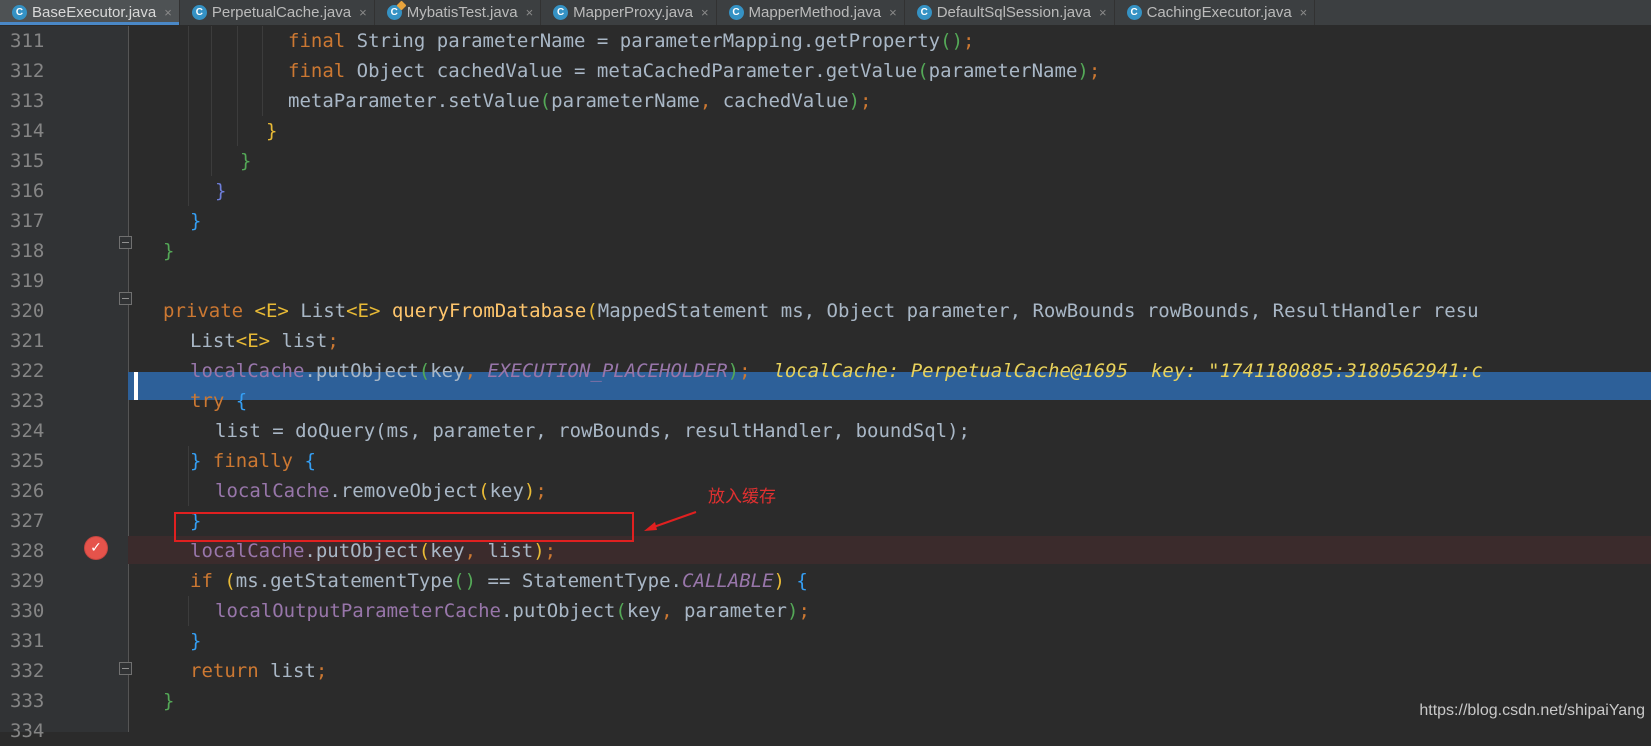 The image size is (1651, 746). I want to click on tab-label: CachingExecutor.java, so click(1219, 12).